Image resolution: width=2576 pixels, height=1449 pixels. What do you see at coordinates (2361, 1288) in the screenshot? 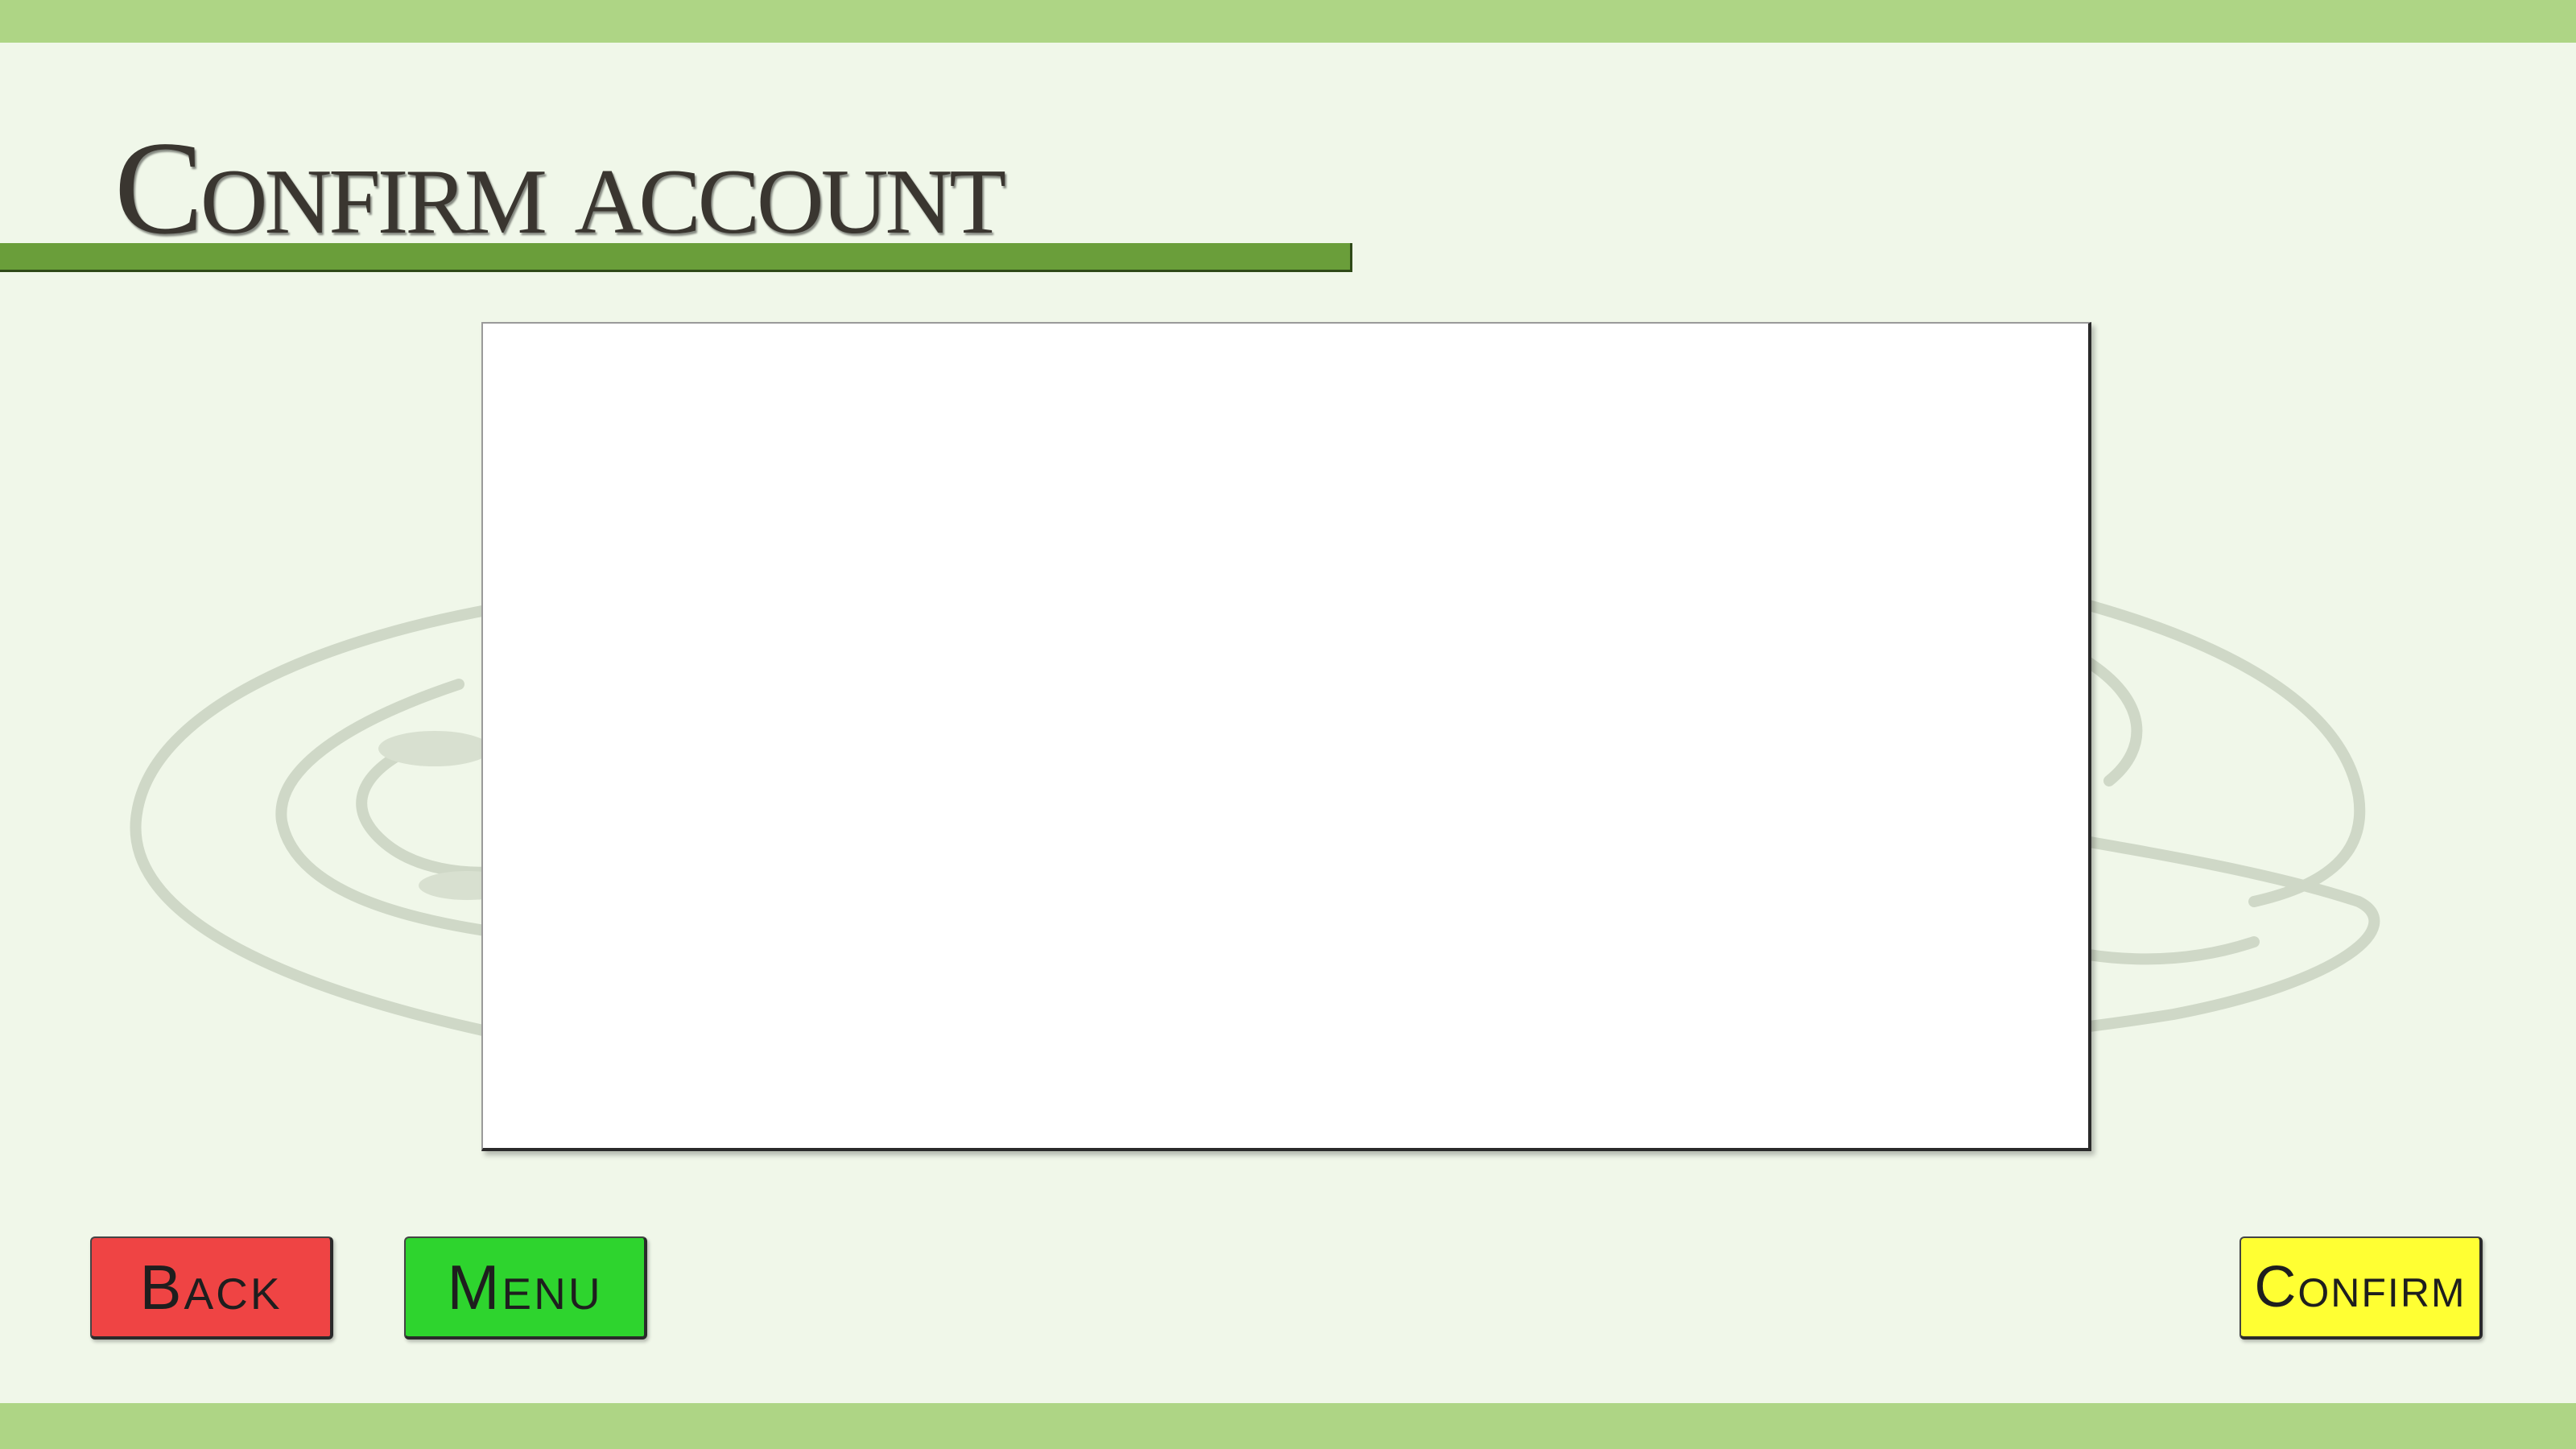
I see `confirm-button: Confirm` at bounding box center [2361, 1288].